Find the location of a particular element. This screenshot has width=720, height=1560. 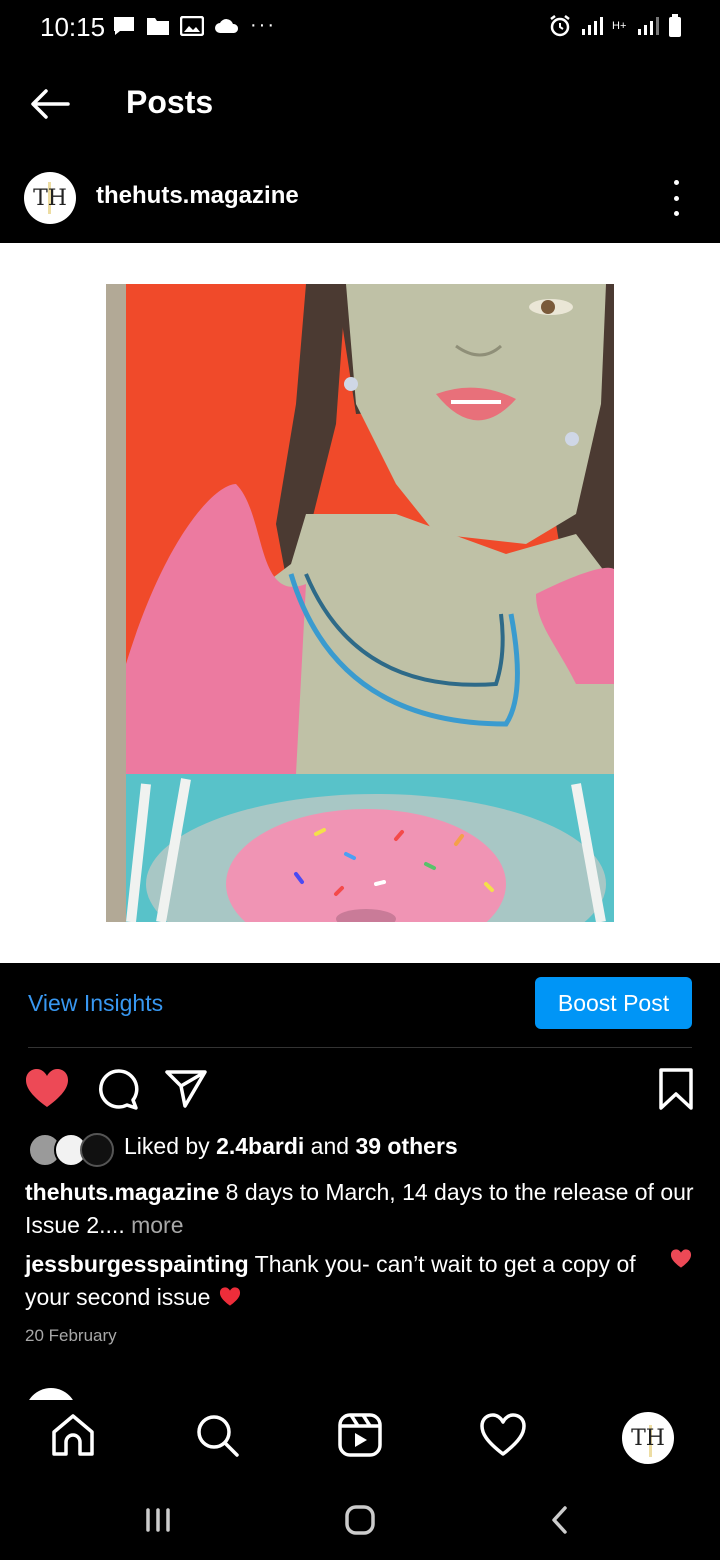

likes-user: 2.4bardi is located at coordinates (260, 1146).